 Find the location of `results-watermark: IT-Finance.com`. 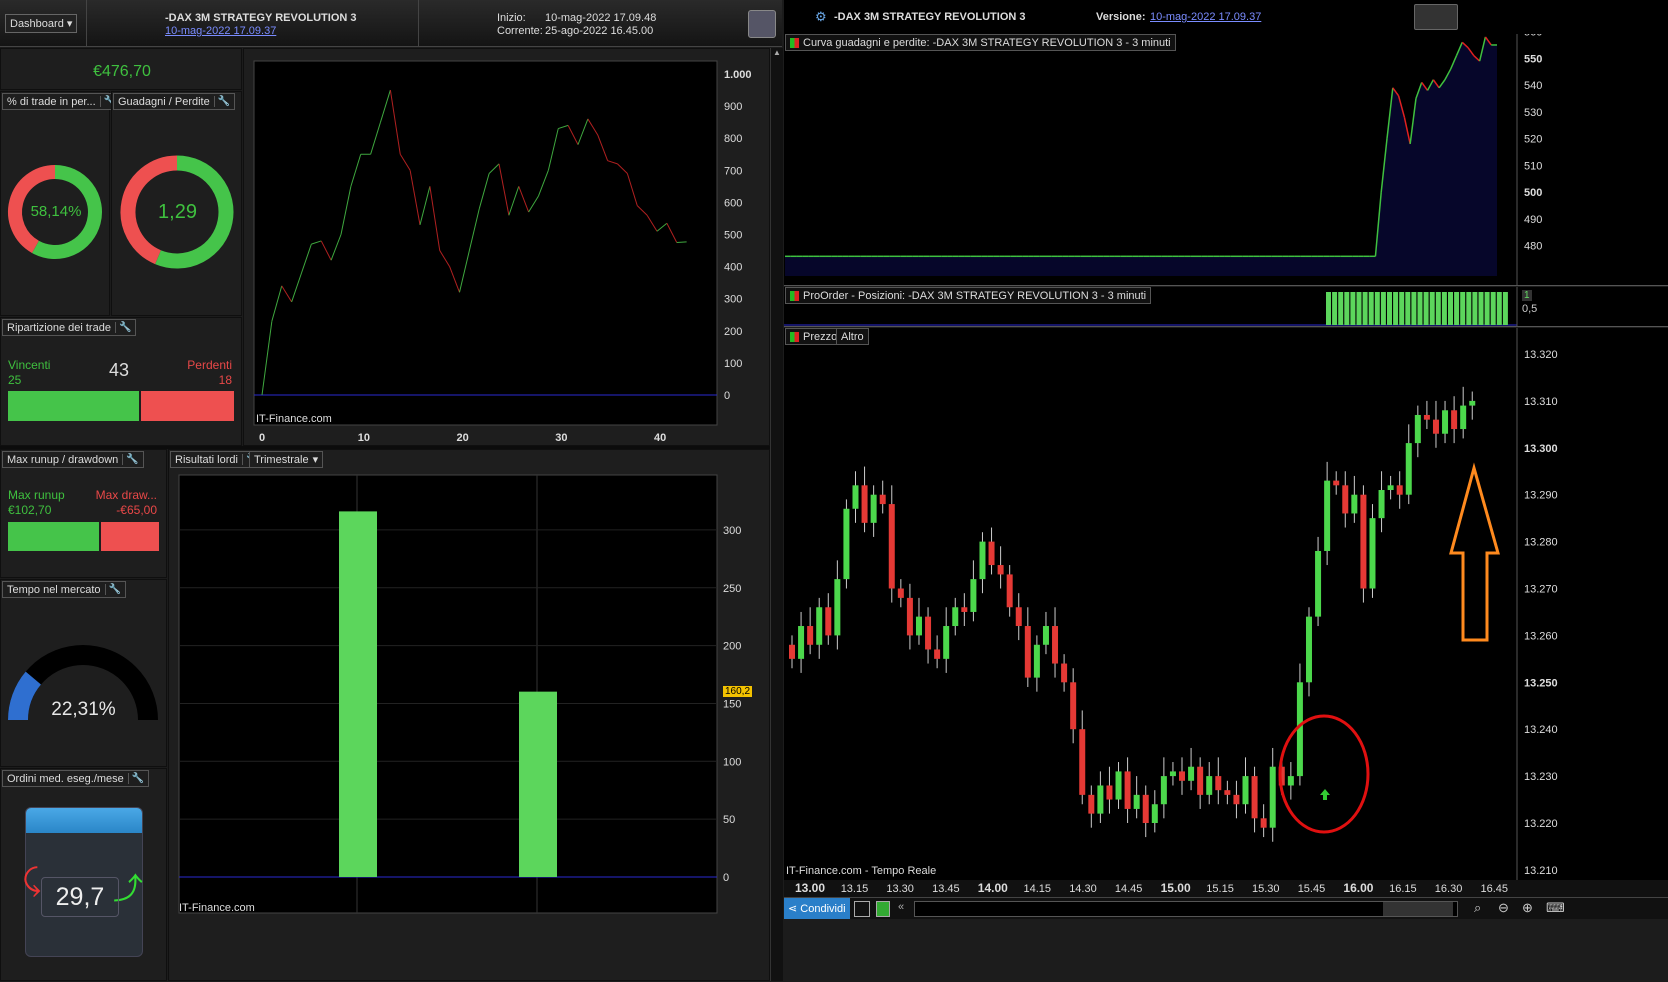

results-watermark: IT-Finance.com is located at coordinates (217, 908).